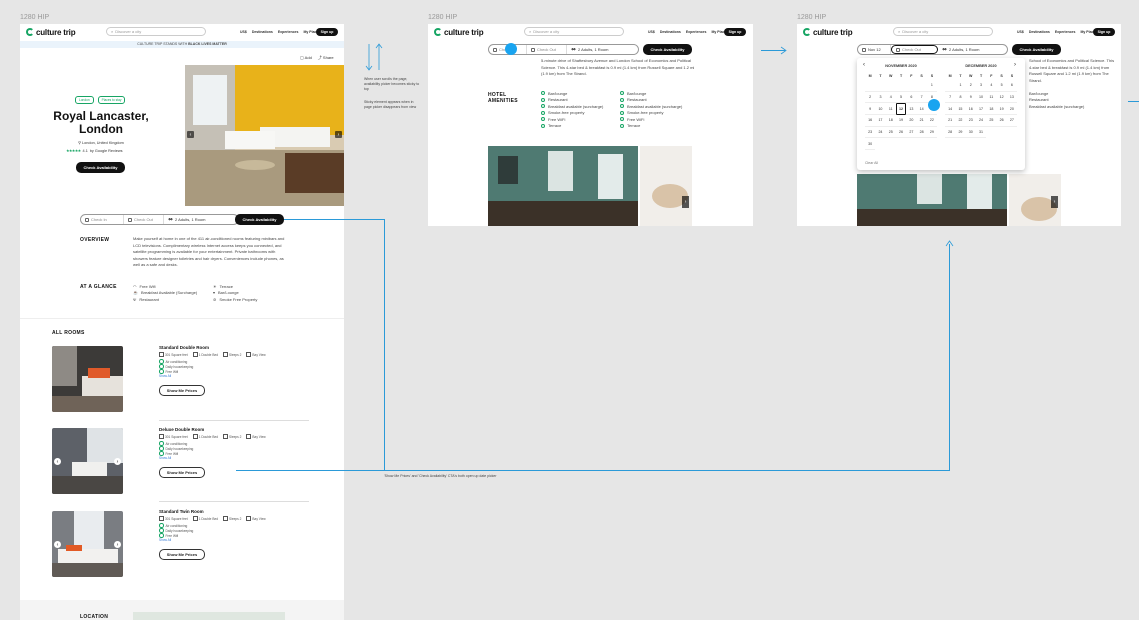 The height and width of the screenshot is (620, 1139). What do you see at coordinates (209, 616) in the screenshot?
I see `location-map` at bounding box center [209, 616].